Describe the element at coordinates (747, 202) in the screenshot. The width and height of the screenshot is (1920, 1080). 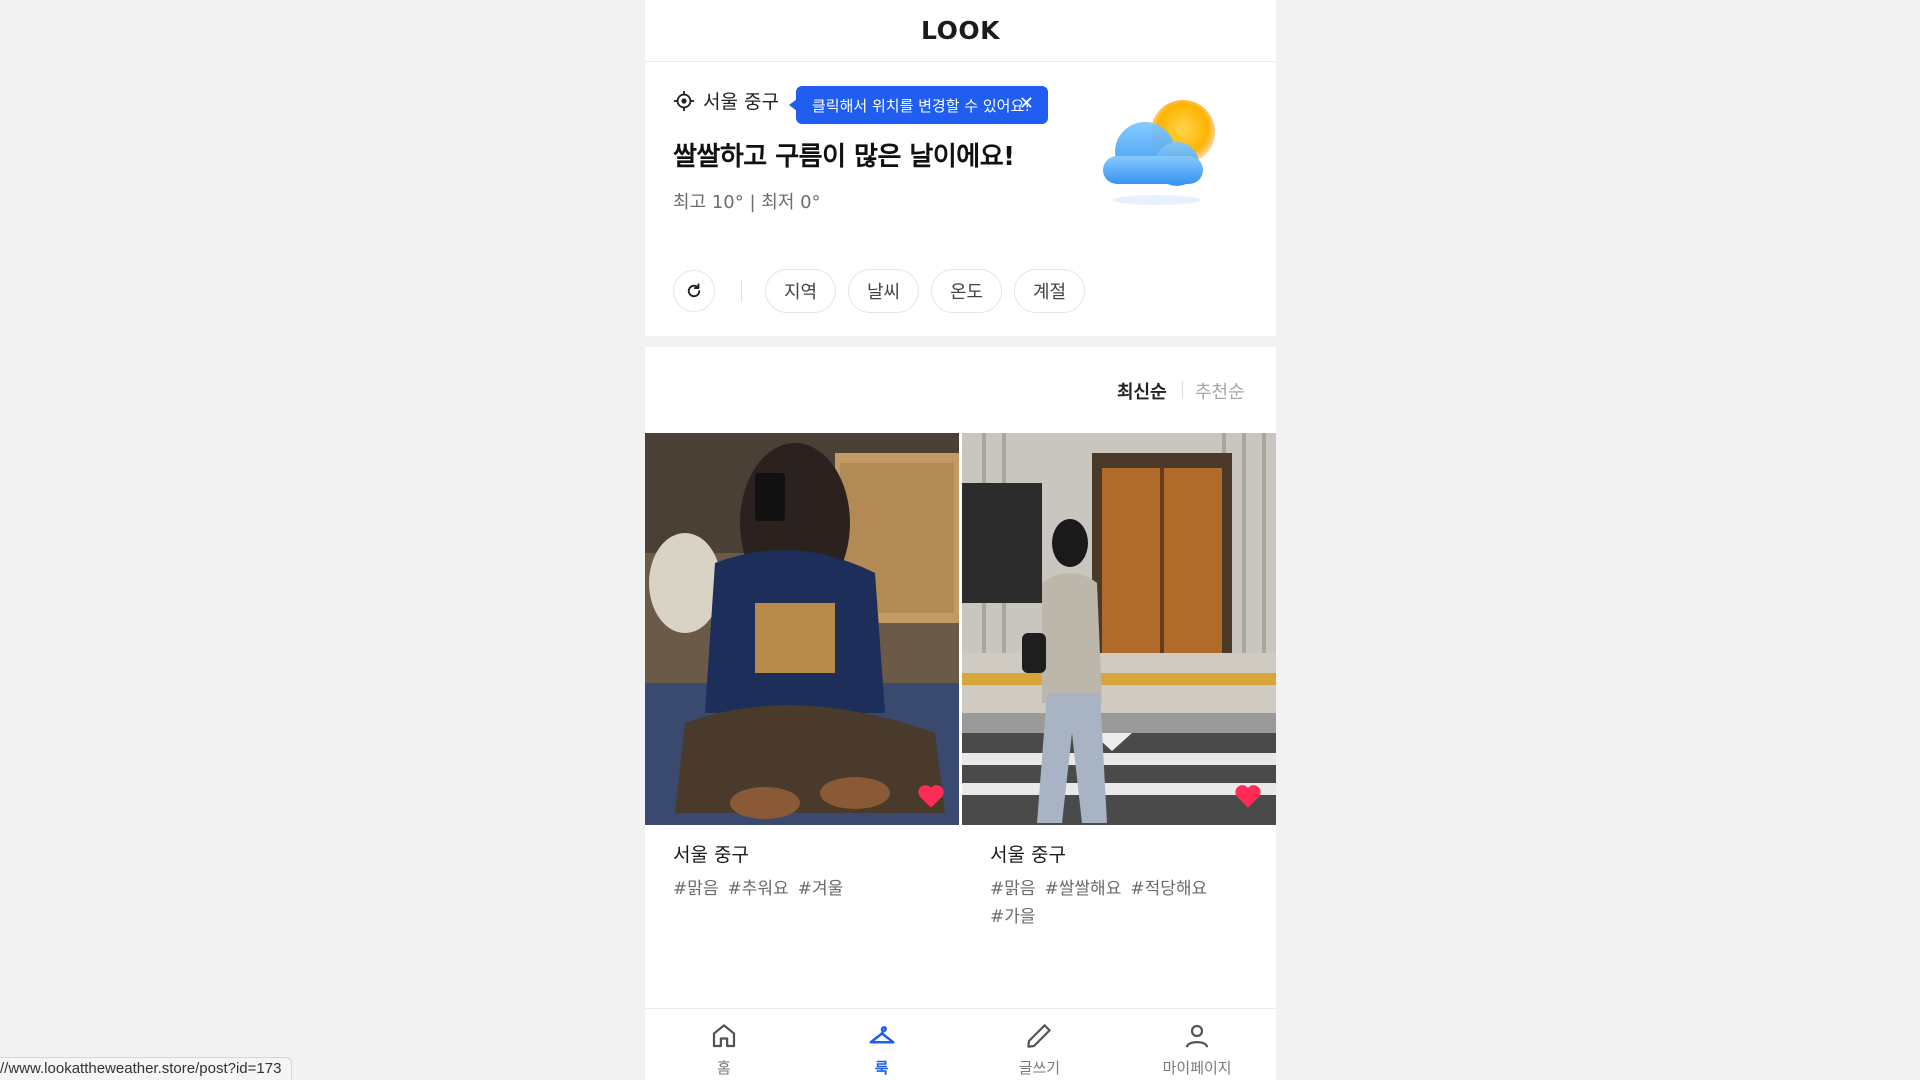
I see `temperature-range: 최고 10° | 최저 0°` at that location.